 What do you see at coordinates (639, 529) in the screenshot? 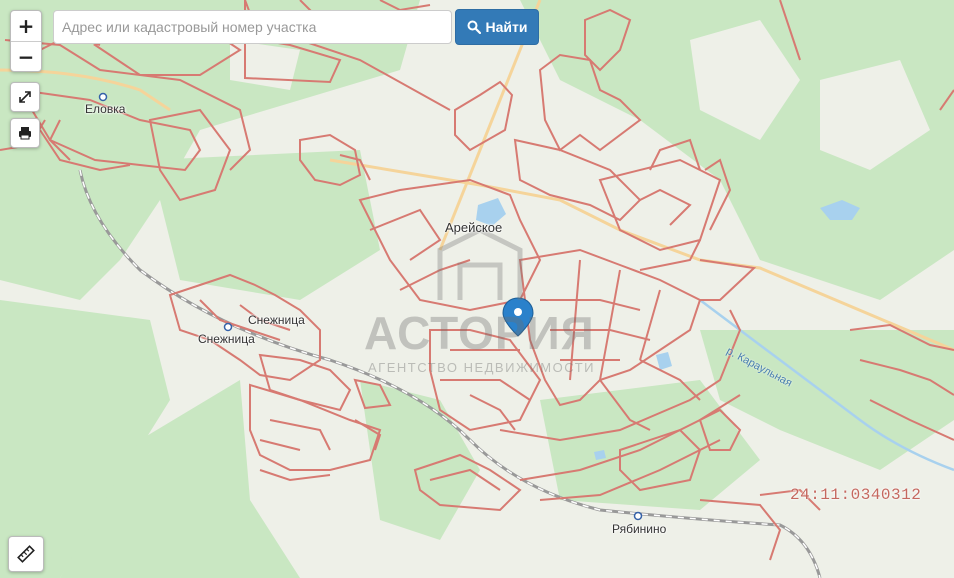
I see `place-label-ryabinino: Рябинино` at bounding box center [639, 529].